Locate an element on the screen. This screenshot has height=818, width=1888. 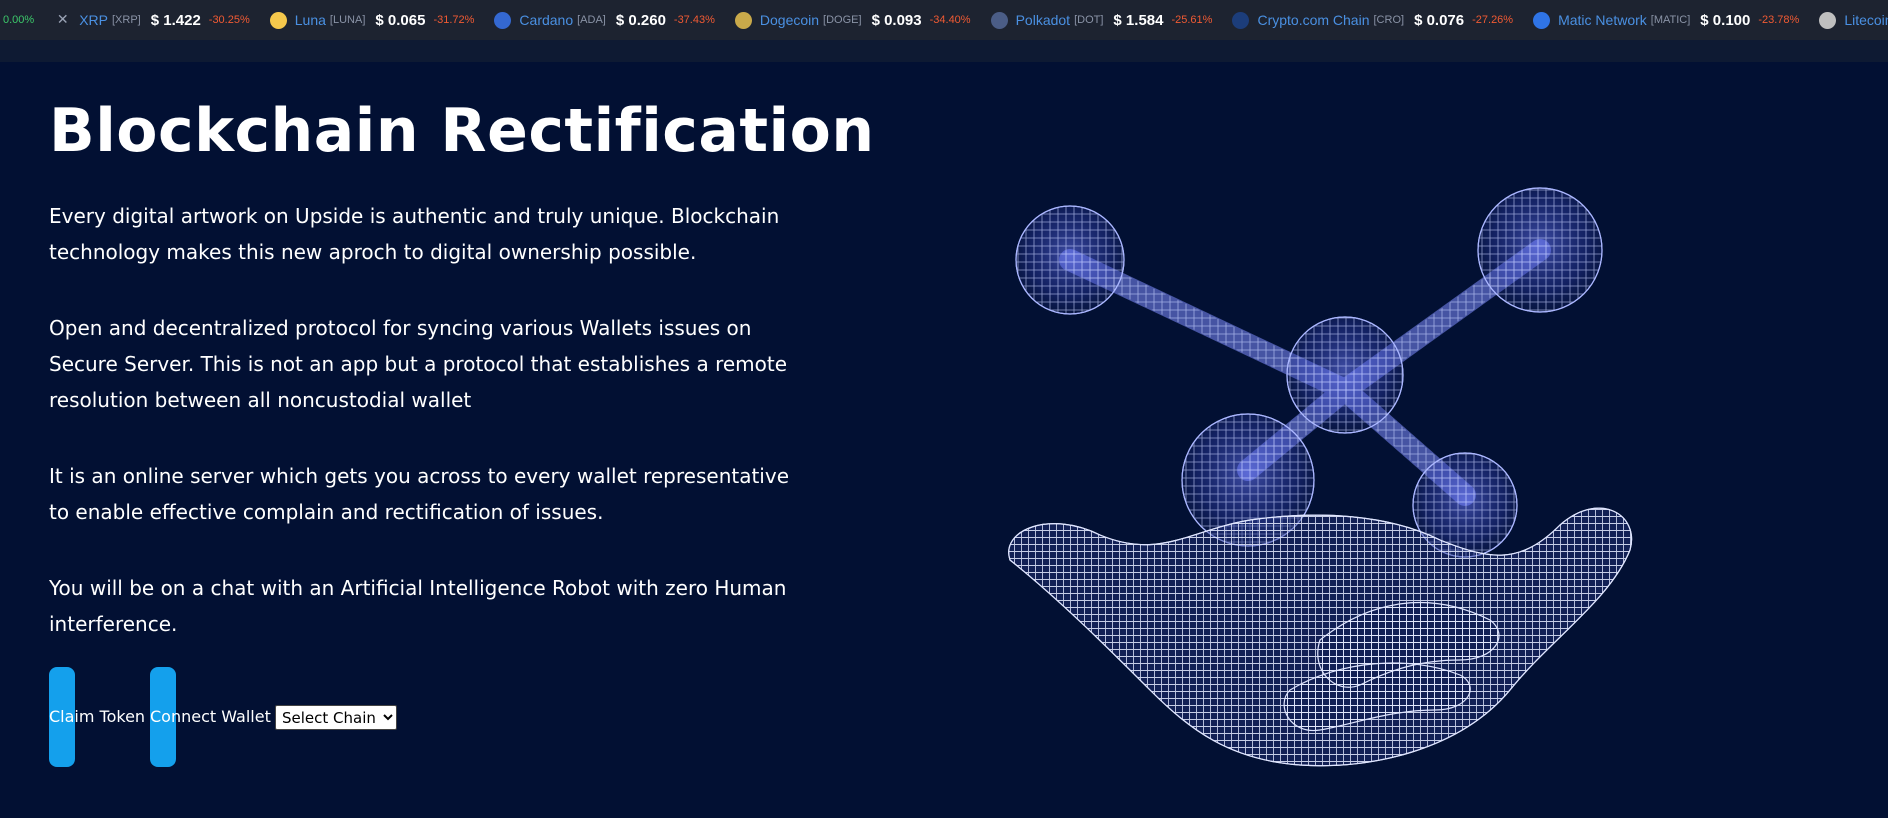
connect-wallet-label: Connect Wallet is located at coordinates (210, 716).